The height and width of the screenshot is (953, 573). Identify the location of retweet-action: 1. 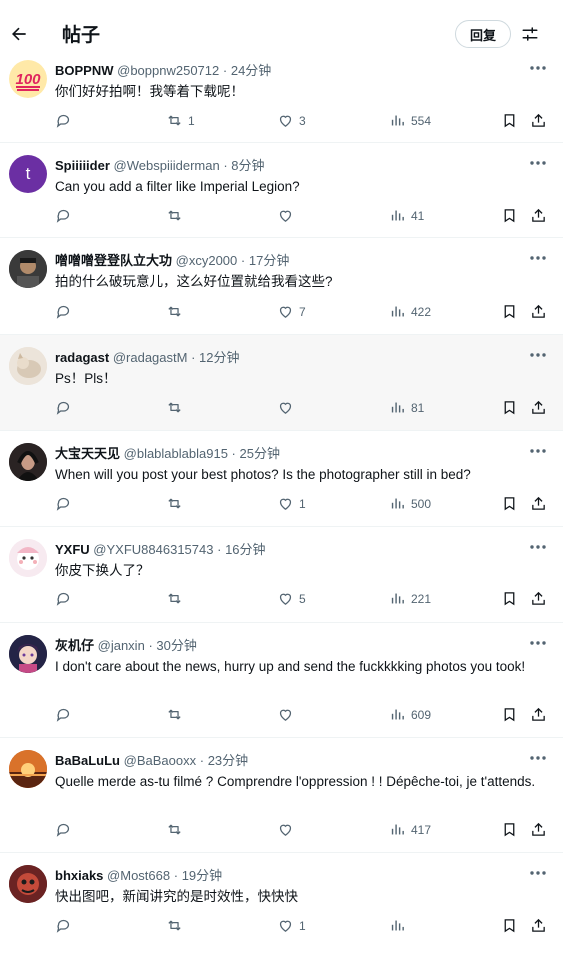
(180, 120).